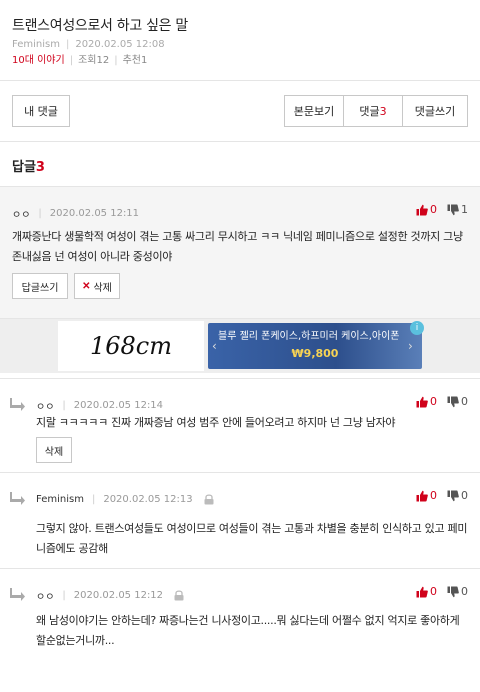  Describe the element at coordinates (369, 111) in the screenshot. I see `comments-label: 댓글` at that location.